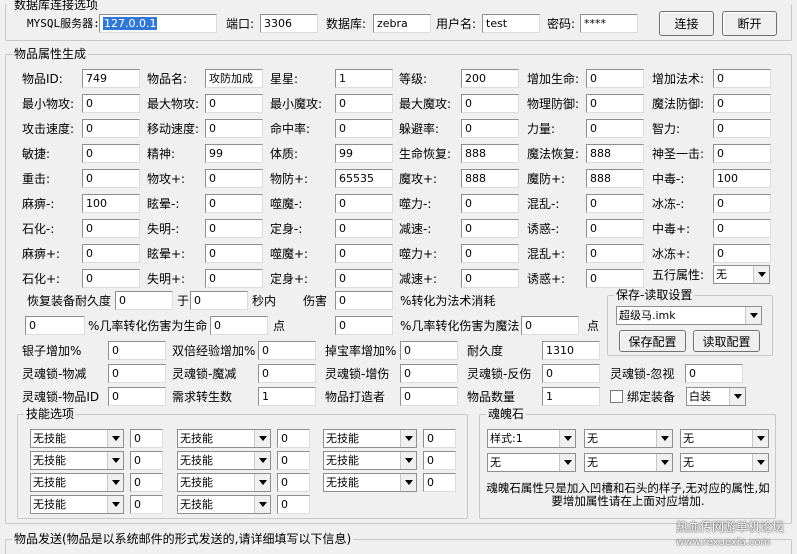  What do you see at coordinates (490, 78) in the screenshot?
I see `attr-input: 200` at bounding box center [490, 78].